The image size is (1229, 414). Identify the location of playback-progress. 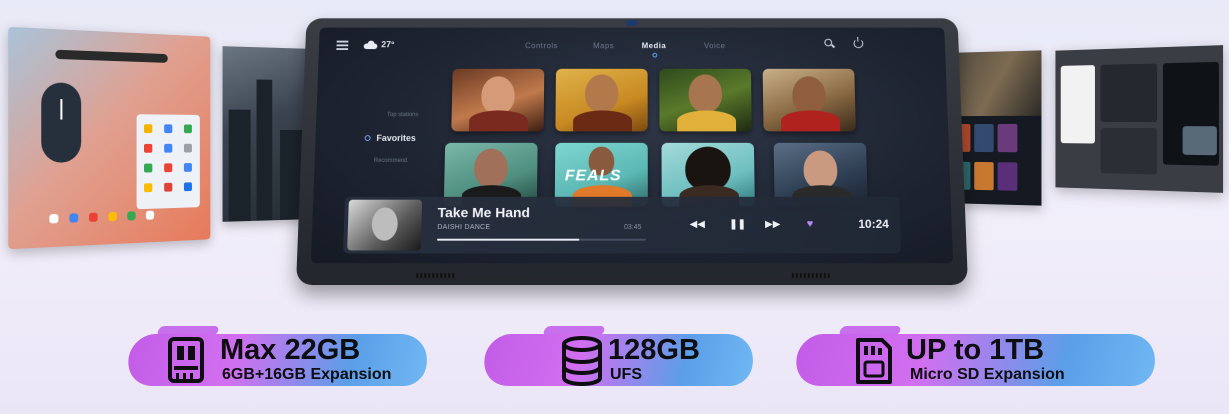
(541, 239).